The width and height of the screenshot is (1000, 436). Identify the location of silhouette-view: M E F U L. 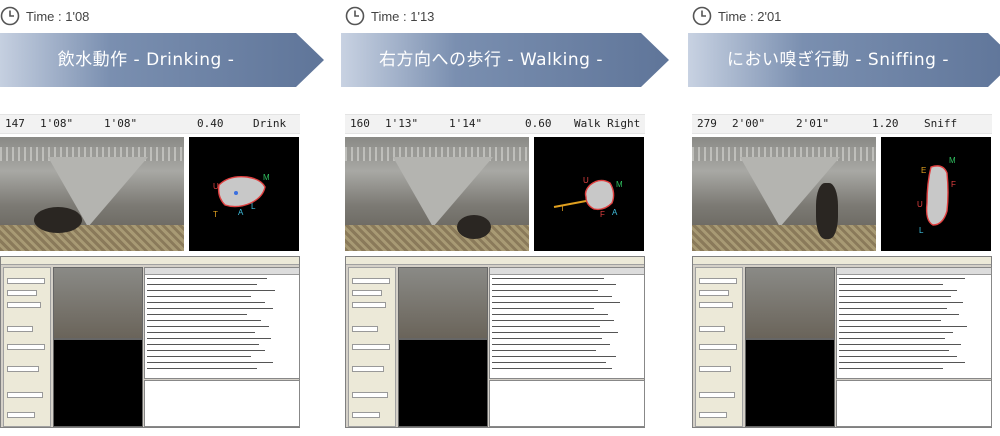
(936, 194).